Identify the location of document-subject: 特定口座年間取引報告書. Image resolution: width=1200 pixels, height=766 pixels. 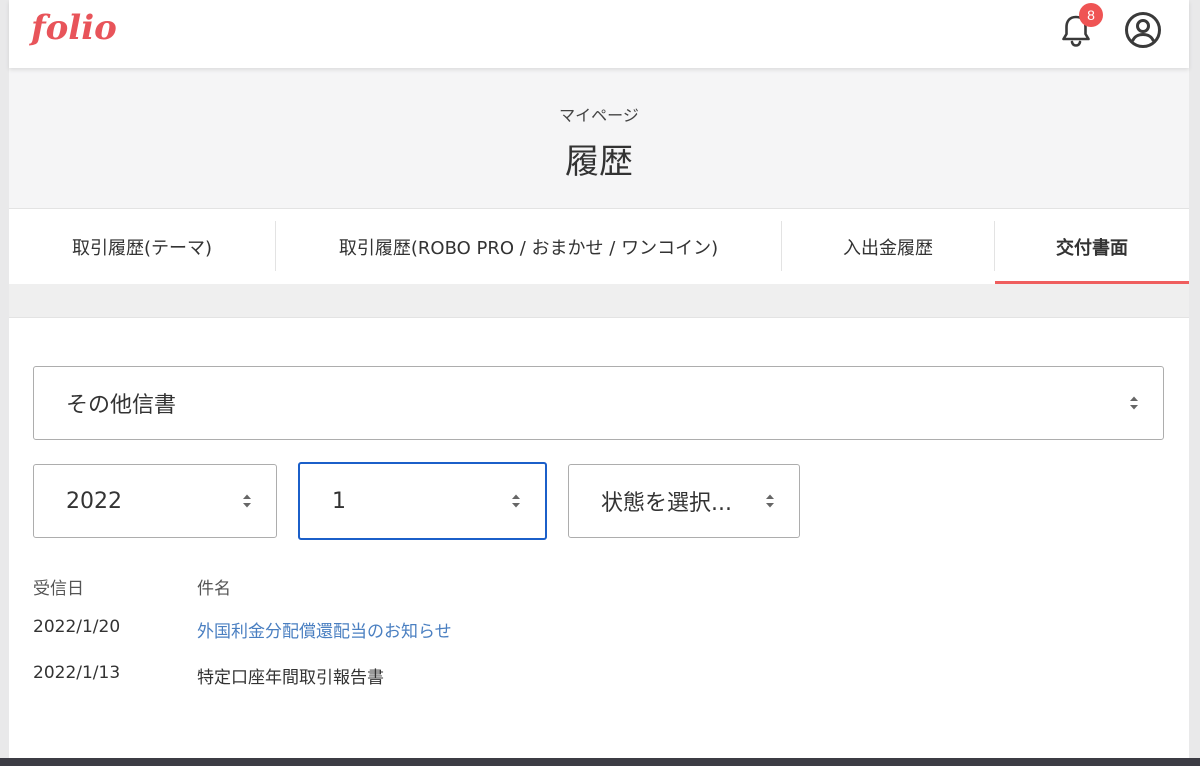
(290, 678).